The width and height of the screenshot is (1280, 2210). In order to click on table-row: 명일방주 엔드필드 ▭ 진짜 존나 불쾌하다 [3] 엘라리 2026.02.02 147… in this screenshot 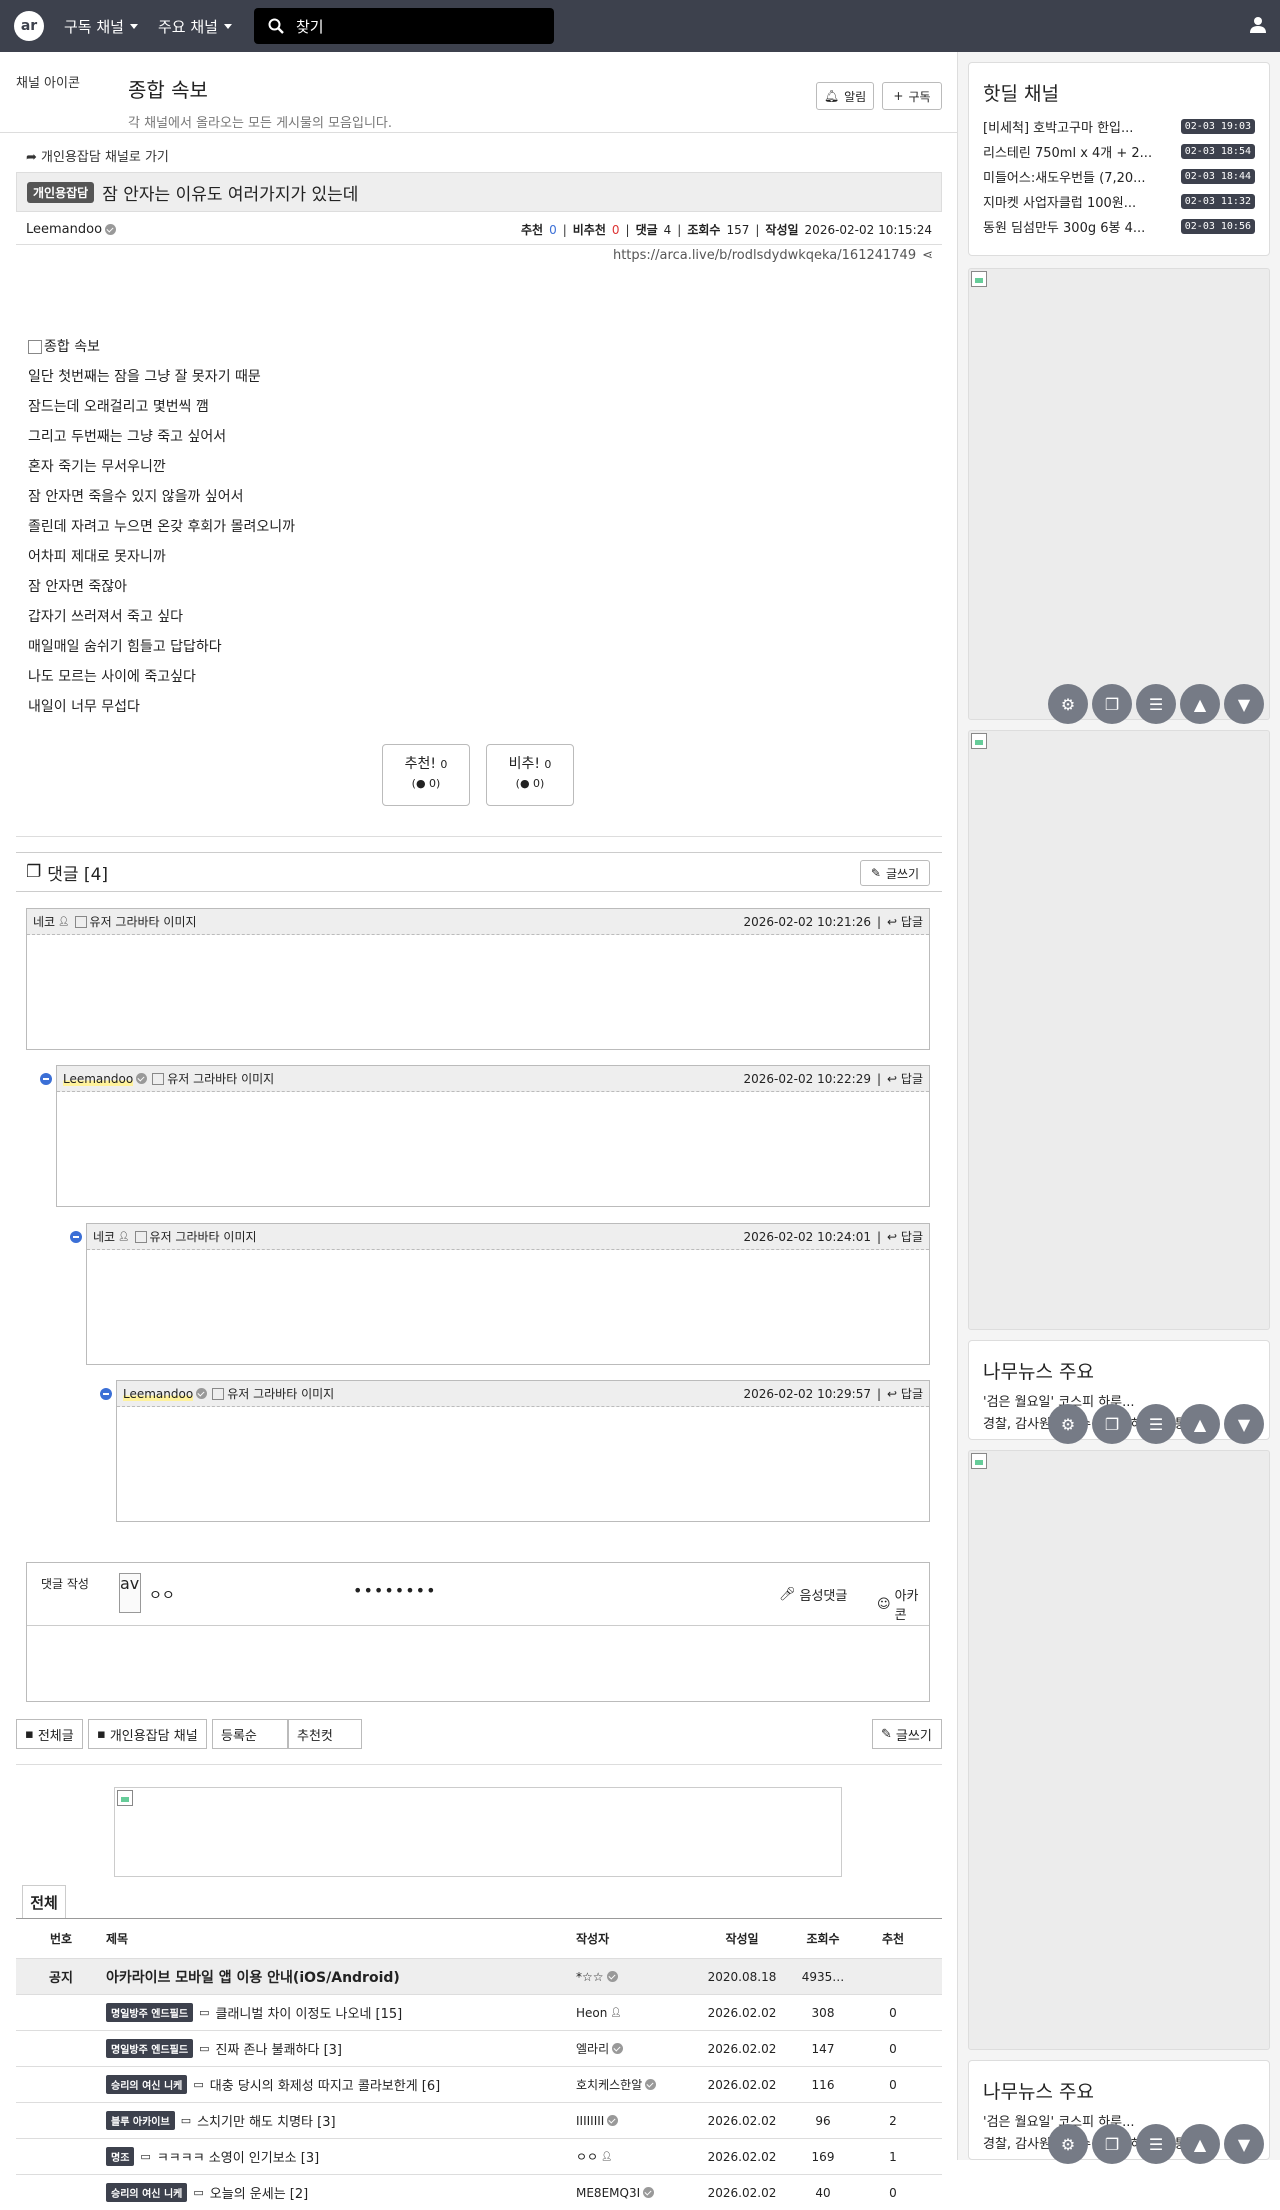, I will do `click(479, 2048)`.